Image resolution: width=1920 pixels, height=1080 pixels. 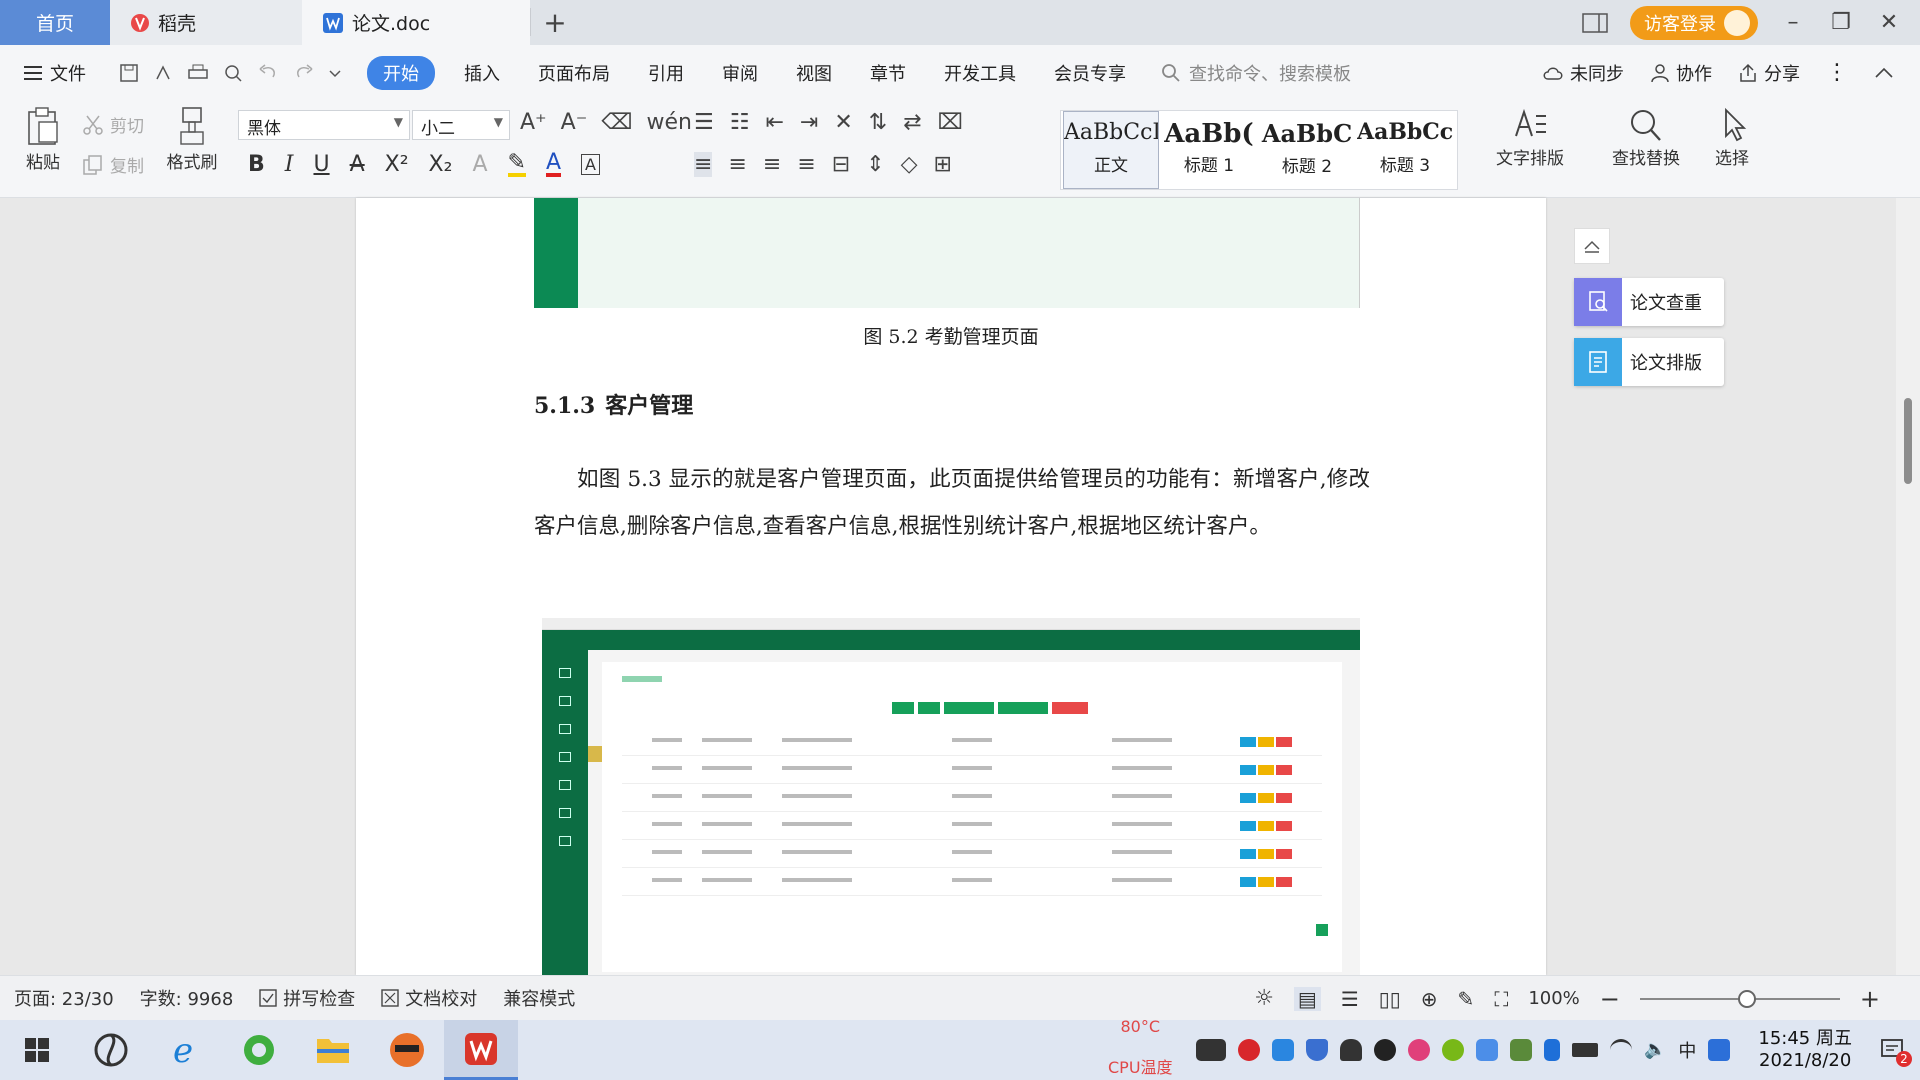 I want to click on notification-button: 2, so click(x=1896, y=1052).